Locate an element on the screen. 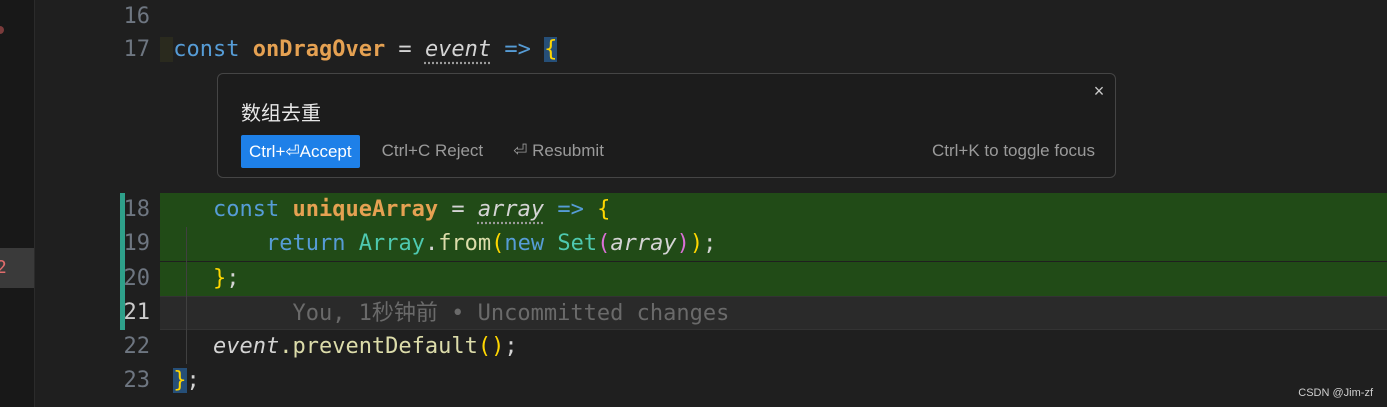 The width and height of the screenshot is (1387, 407). line-number-21: 21 is located at coordinates (137, 312).